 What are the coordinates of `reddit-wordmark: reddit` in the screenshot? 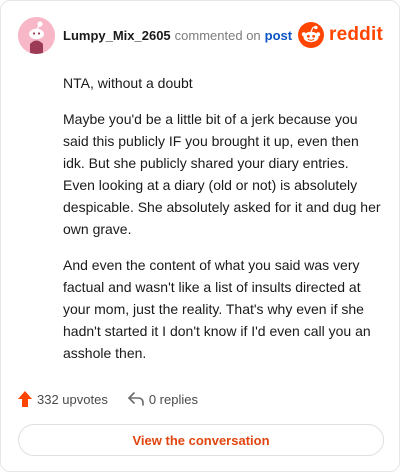 It's located at (356, 34).